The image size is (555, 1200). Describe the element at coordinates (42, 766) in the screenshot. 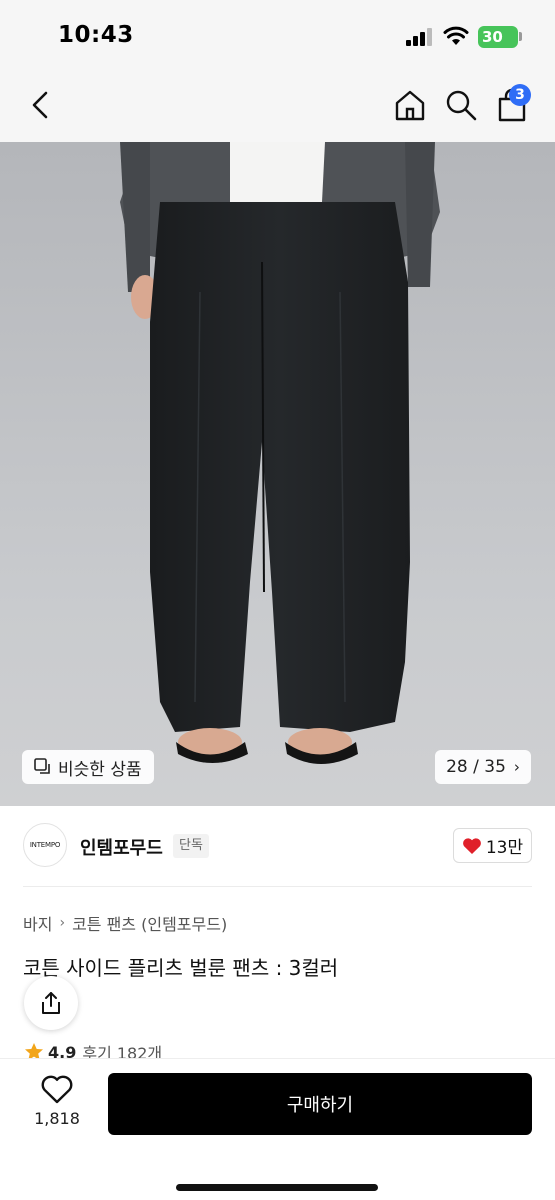

I see `similar-items-icon` at that location.